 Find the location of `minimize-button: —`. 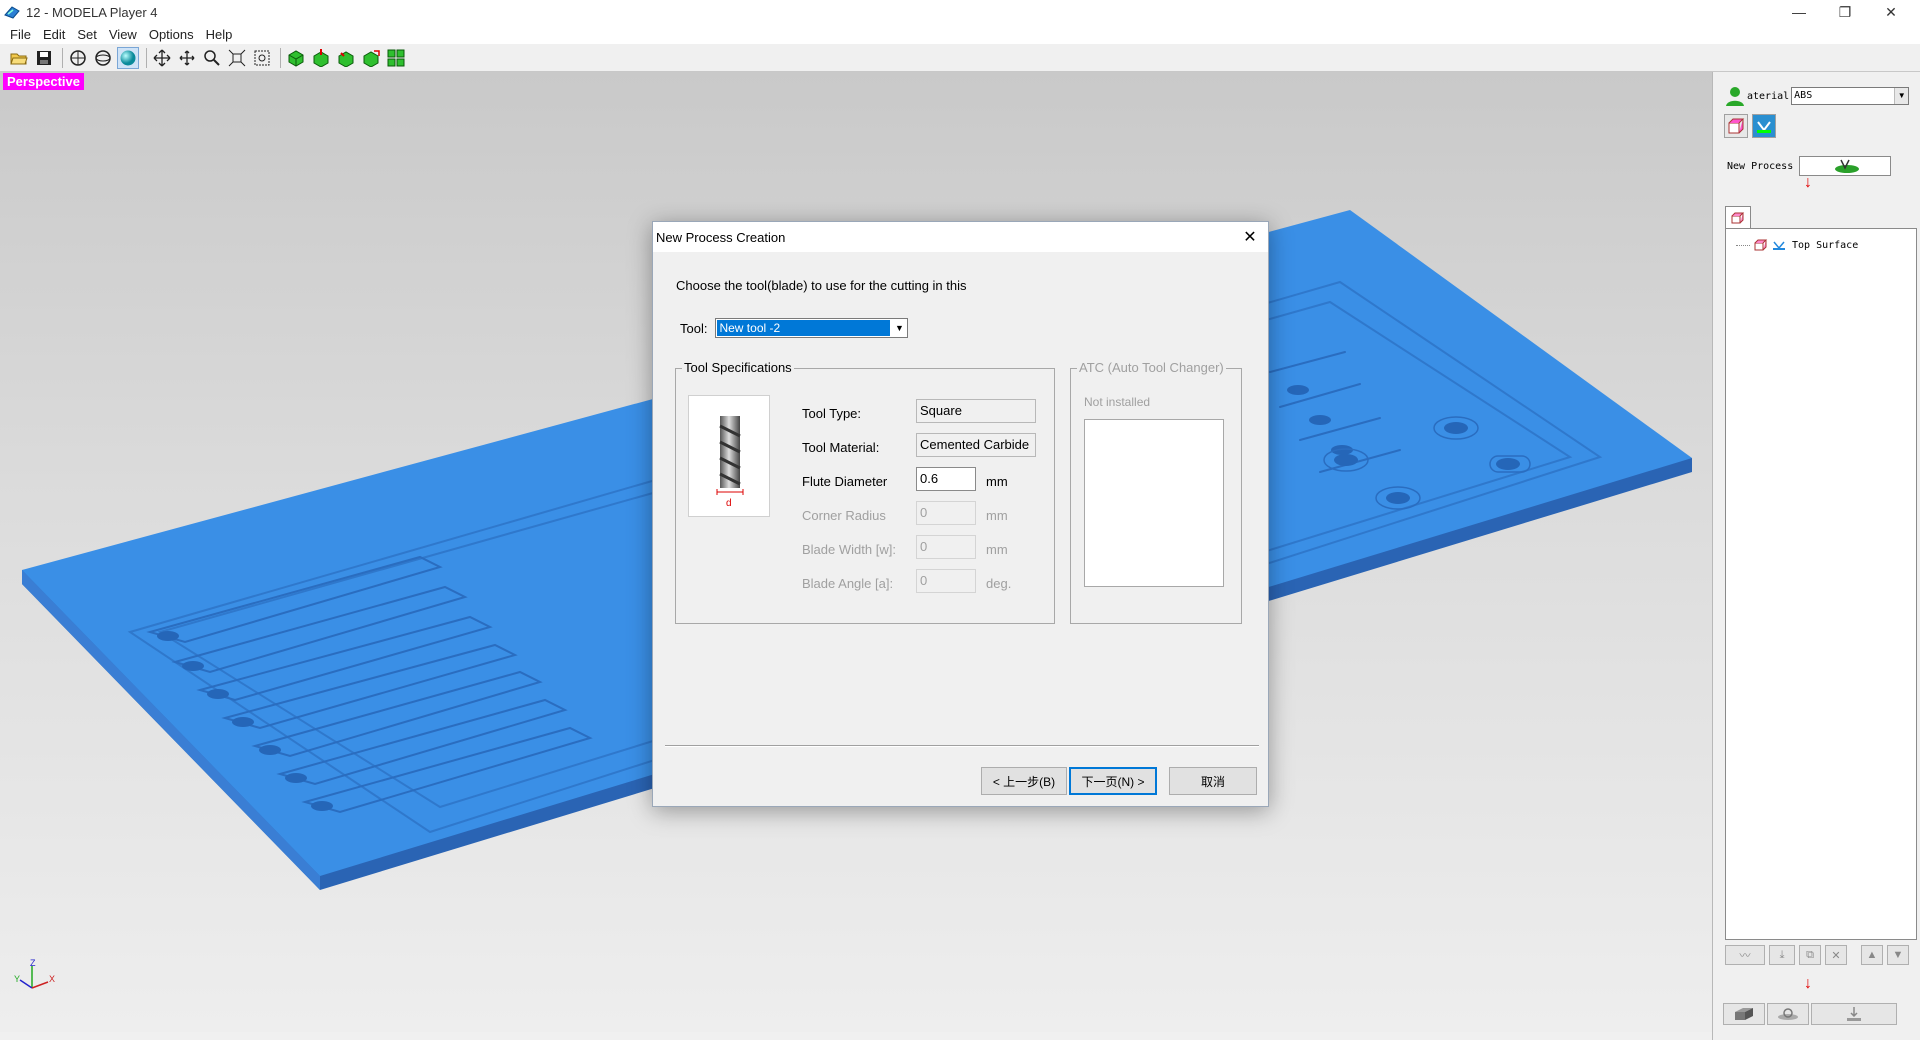

minimize-button: — is located at coordinates (1799, 12).